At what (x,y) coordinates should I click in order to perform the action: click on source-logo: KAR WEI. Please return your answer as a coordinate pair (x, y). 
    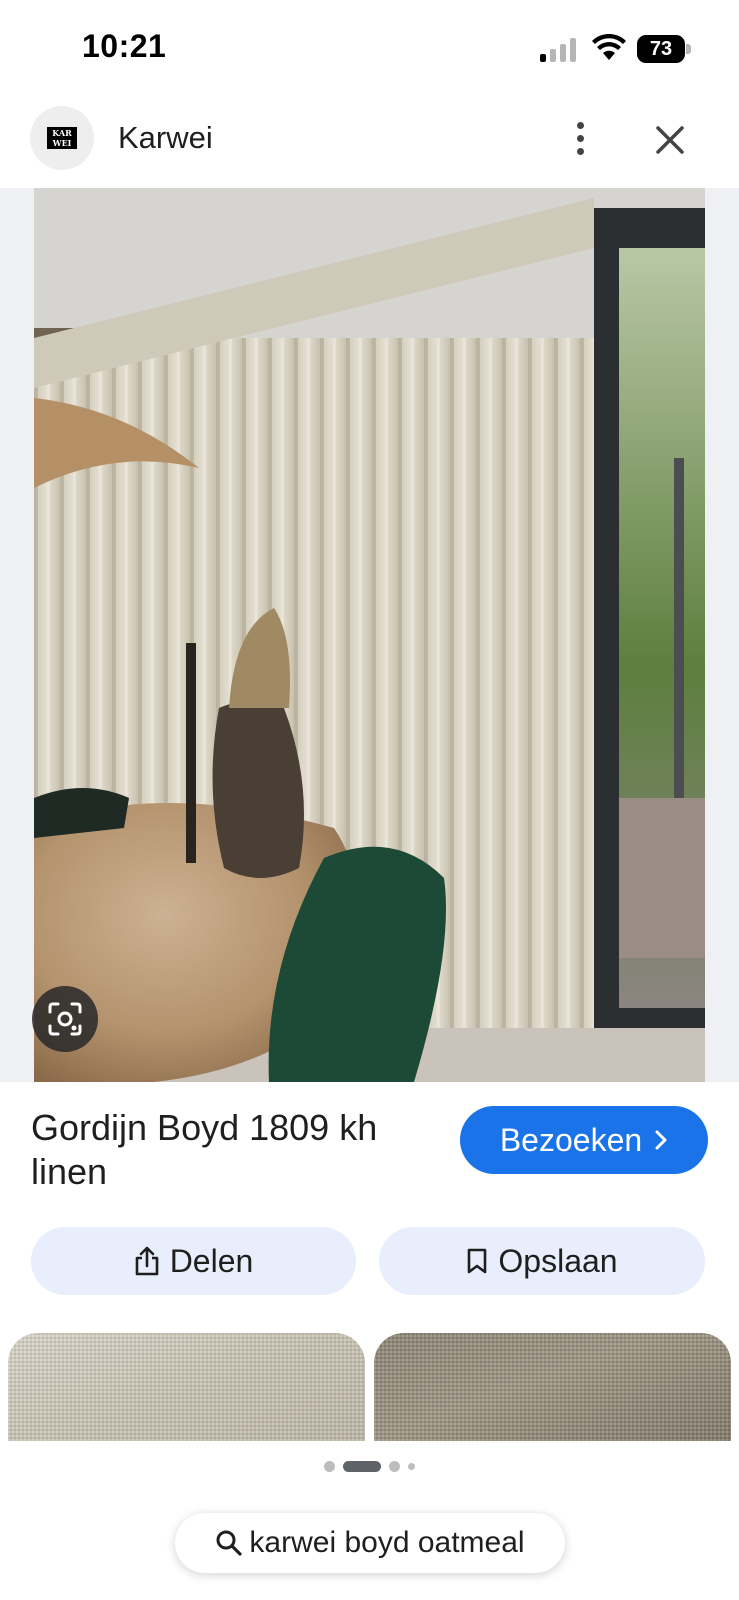
    Looking at the image, I should click on (62, 138).